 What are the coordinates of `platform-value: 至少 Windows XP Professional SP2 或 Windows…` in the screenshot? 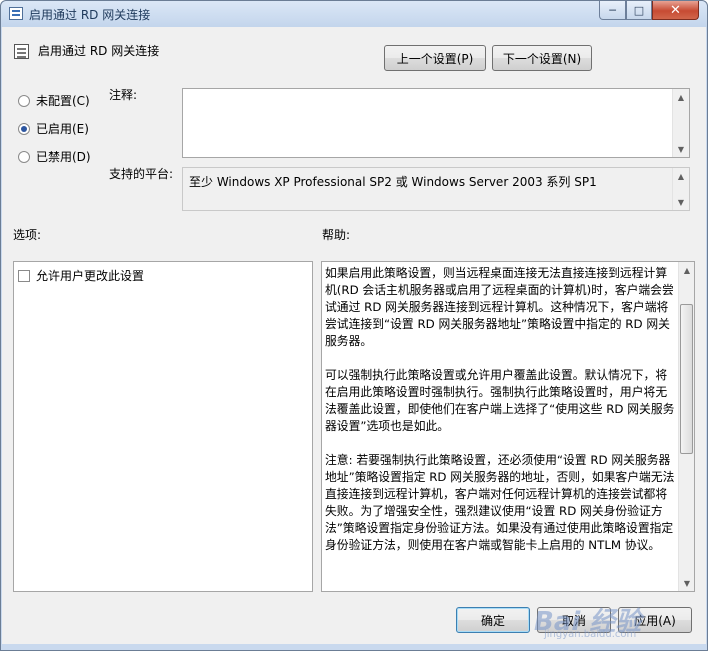 It's located at (393, 182).